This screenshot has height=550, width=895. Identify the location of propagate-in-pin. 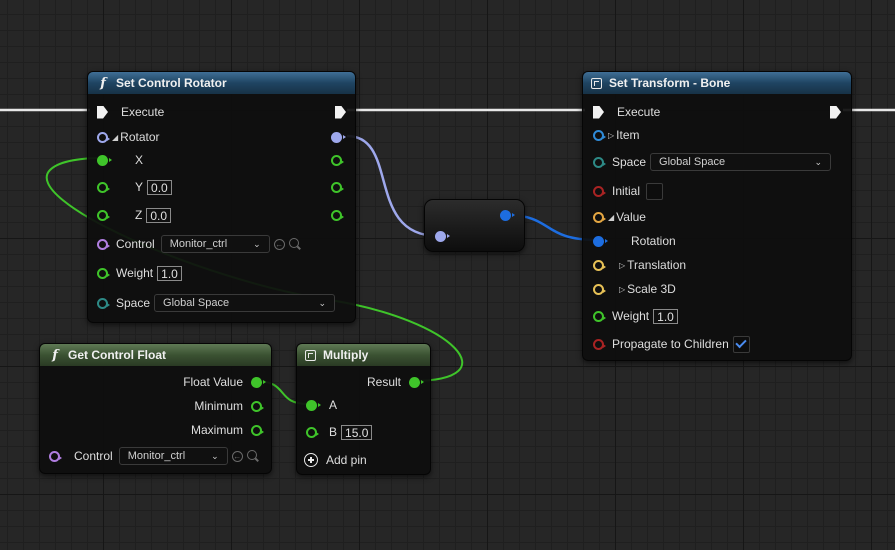
(599, 344).